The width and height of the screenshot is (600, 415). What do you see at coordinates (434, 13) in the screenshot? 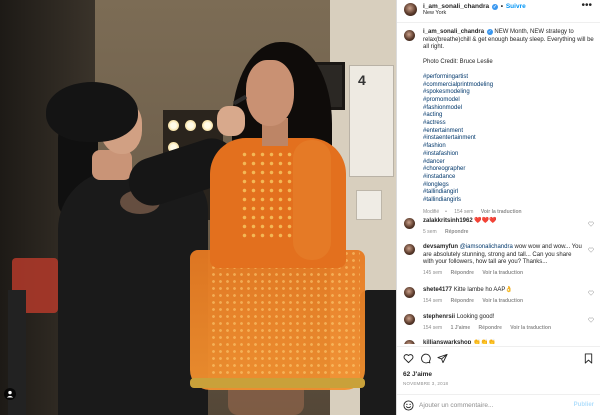
I see `post-location: New York` at bounding box center [434, 13].